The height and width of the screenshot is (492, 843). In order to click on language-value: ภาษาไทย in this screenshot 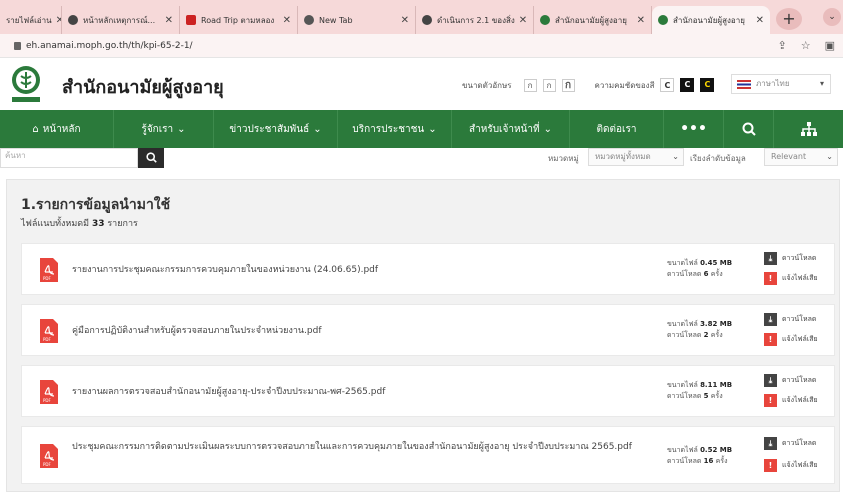, I will do `click(773, 83)`.